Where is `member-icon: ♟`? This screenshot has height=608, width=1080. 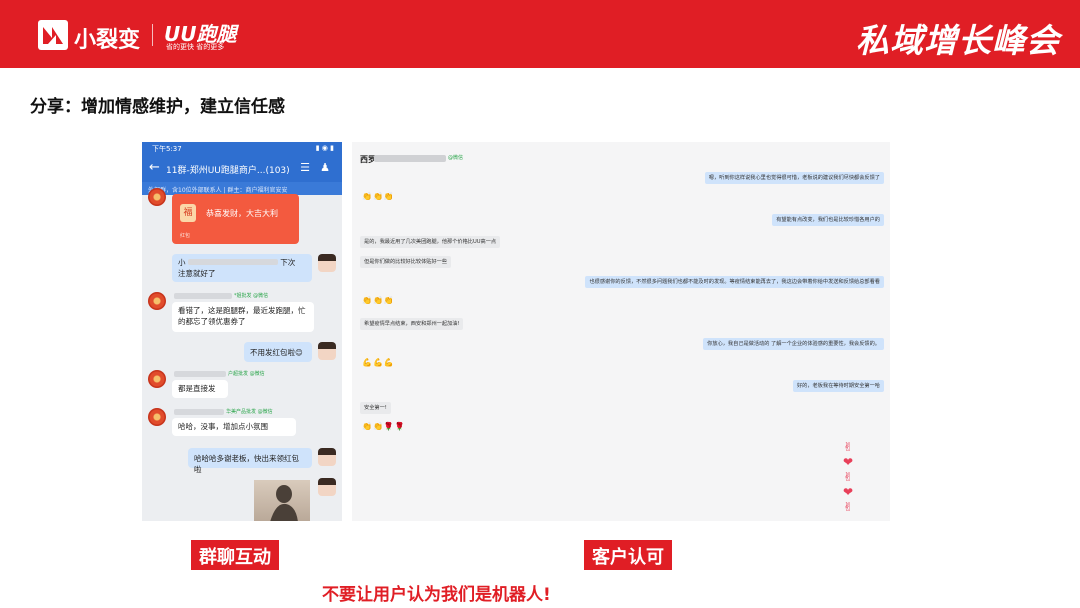
member-icon: ♟ is located at coordinates (325, 167).